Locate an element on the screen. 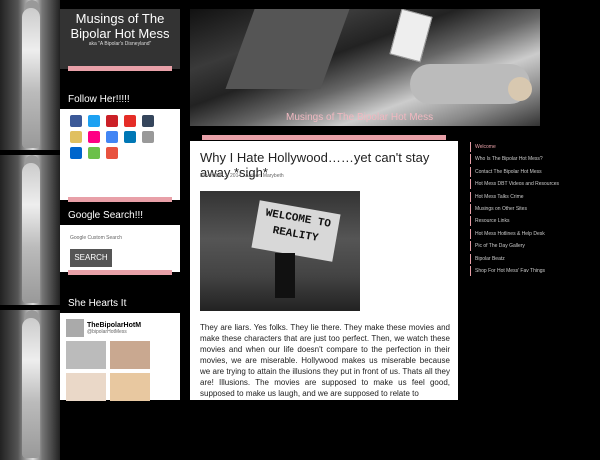 The width and height of the screenshot is (600, 460). legs-figure is located at coordinates (287, 49).